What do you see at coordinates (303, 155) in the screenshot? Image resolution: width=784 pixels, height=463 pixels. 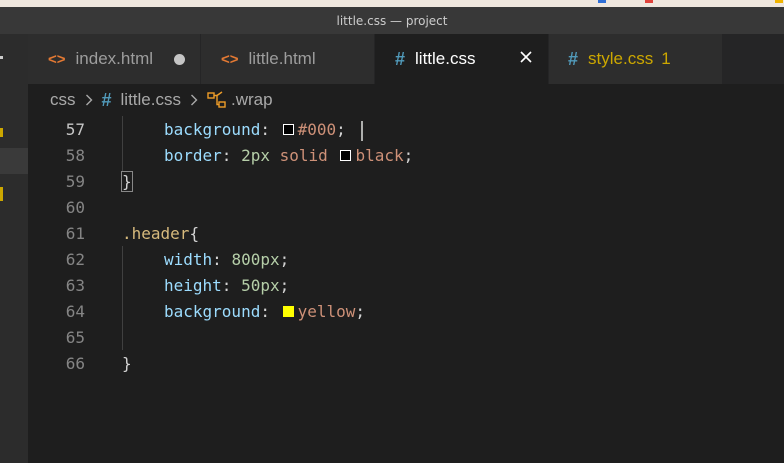 I see `css-keyword: solid` at bounding box center [303, 155].